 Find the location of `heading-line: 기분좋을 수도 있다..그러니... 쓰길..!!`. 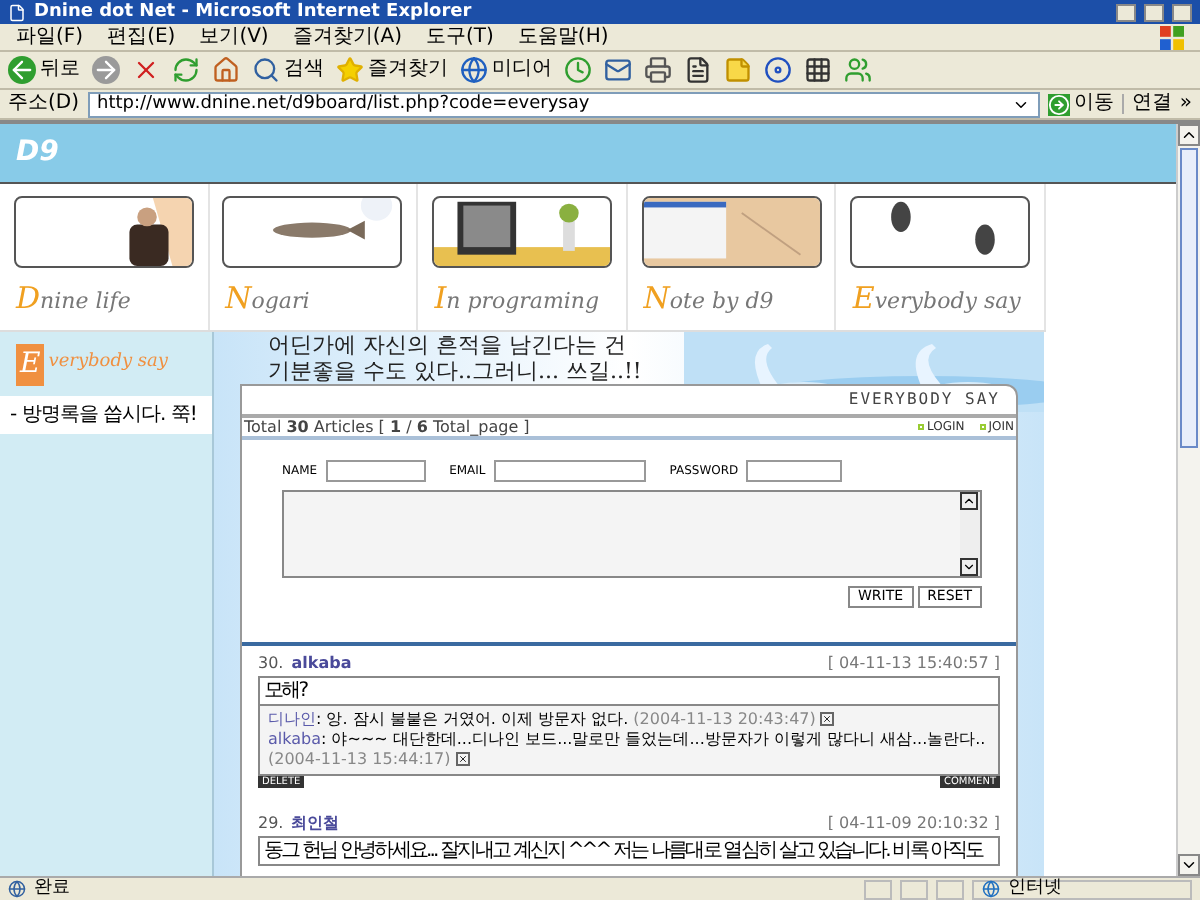

heading-line: 기분좋을 수도 있다..그러니... 쓰길..!! is located at coordinates (456, 371).